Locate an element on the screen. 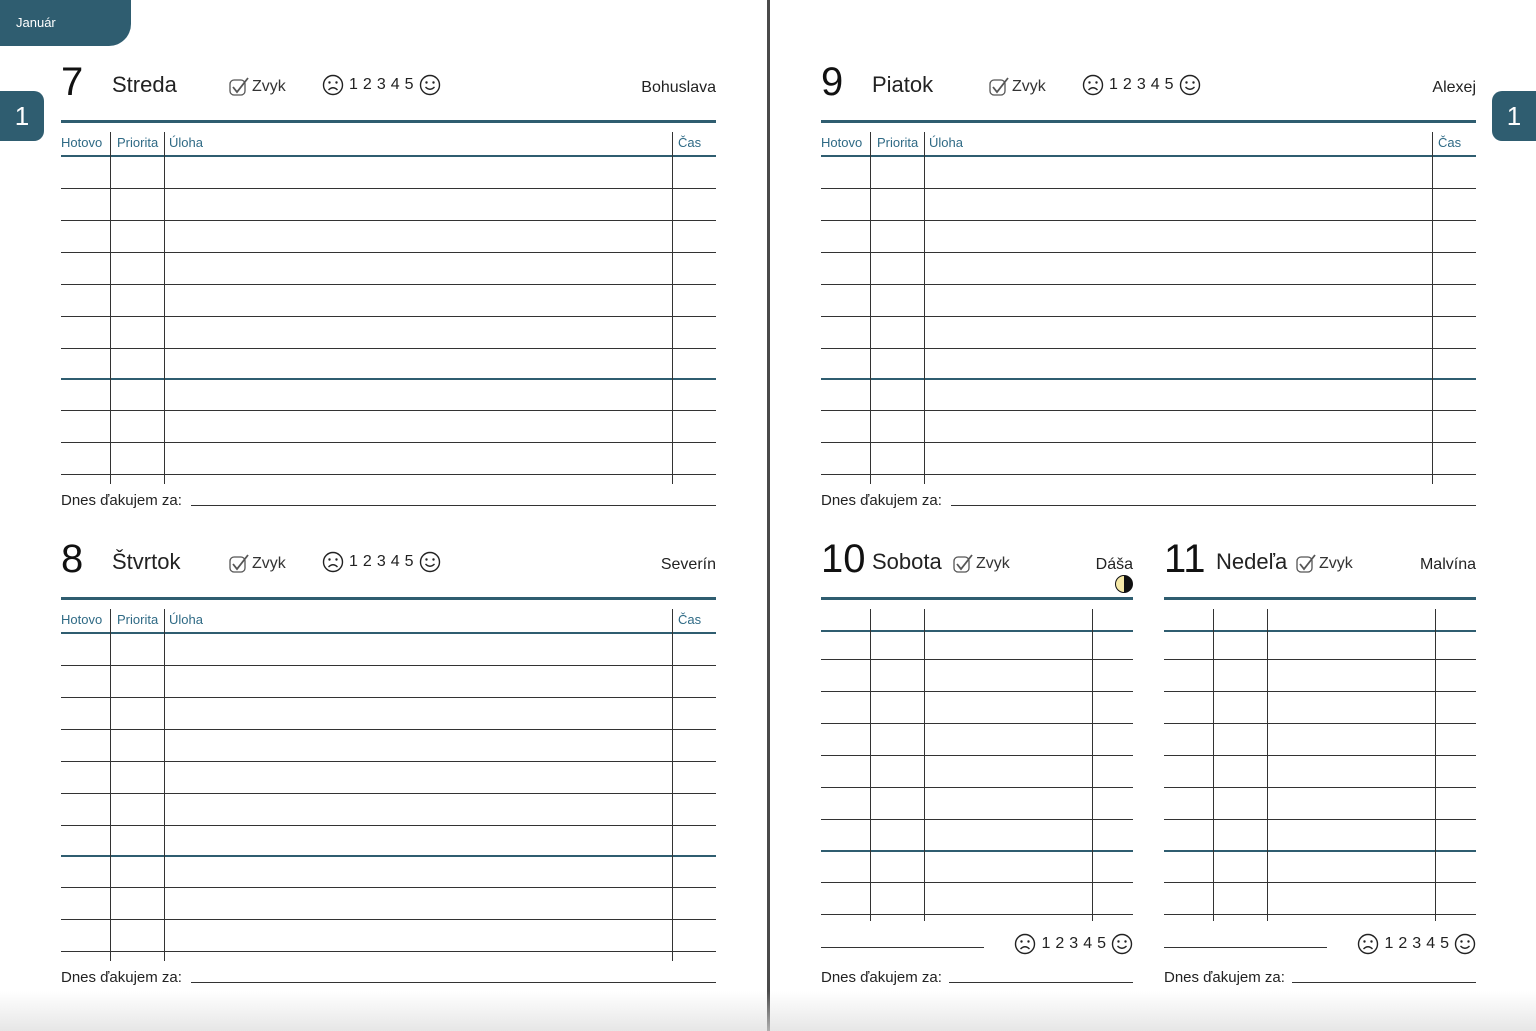  nameday: Severín is located at coordinates (688, 564).